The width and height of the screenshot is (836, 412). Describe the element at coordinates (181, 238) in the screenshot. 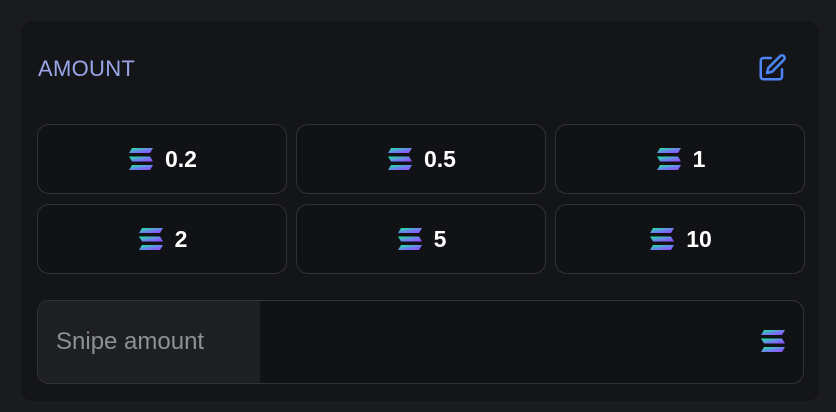

I see `preset-amount-value: 2` at that location.